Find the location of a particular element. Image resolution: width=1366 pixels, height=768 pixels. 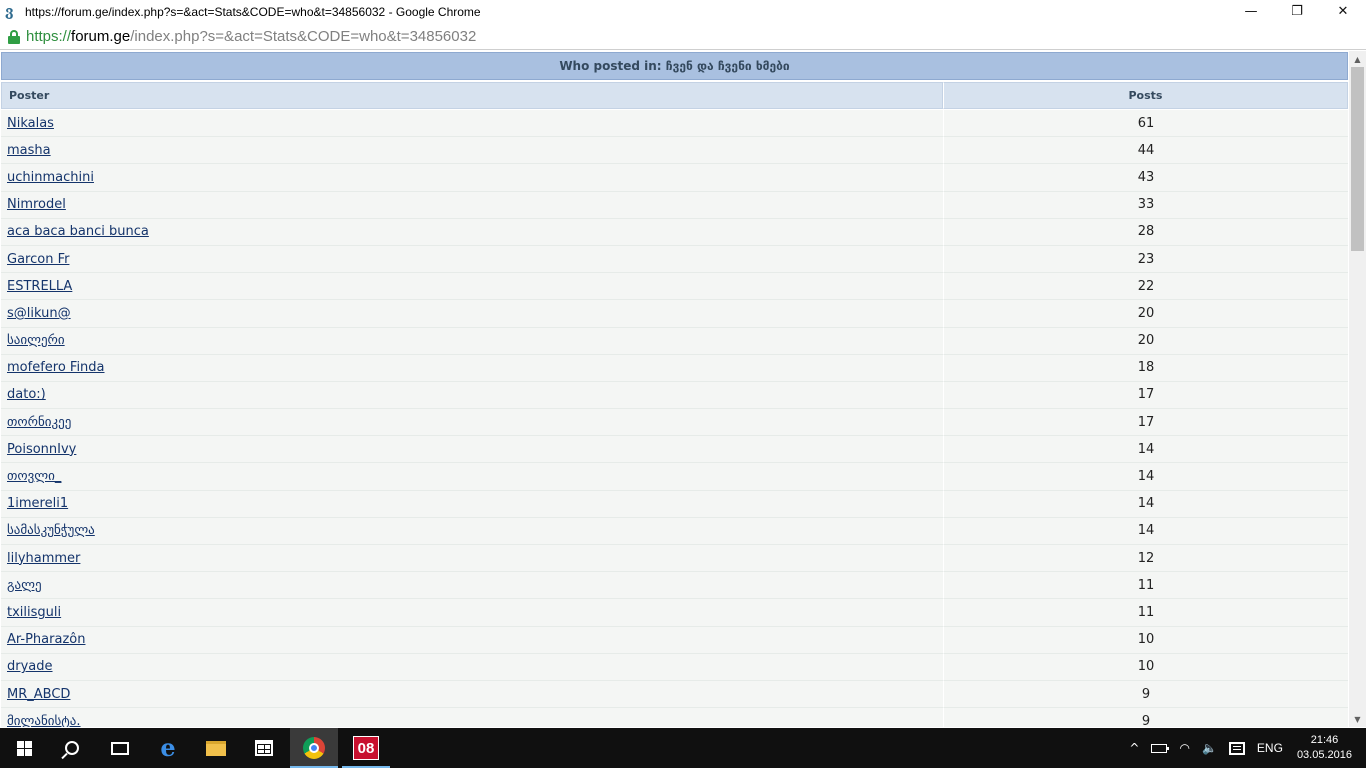

windows-logo-icon is located at coordinates (24, 748).